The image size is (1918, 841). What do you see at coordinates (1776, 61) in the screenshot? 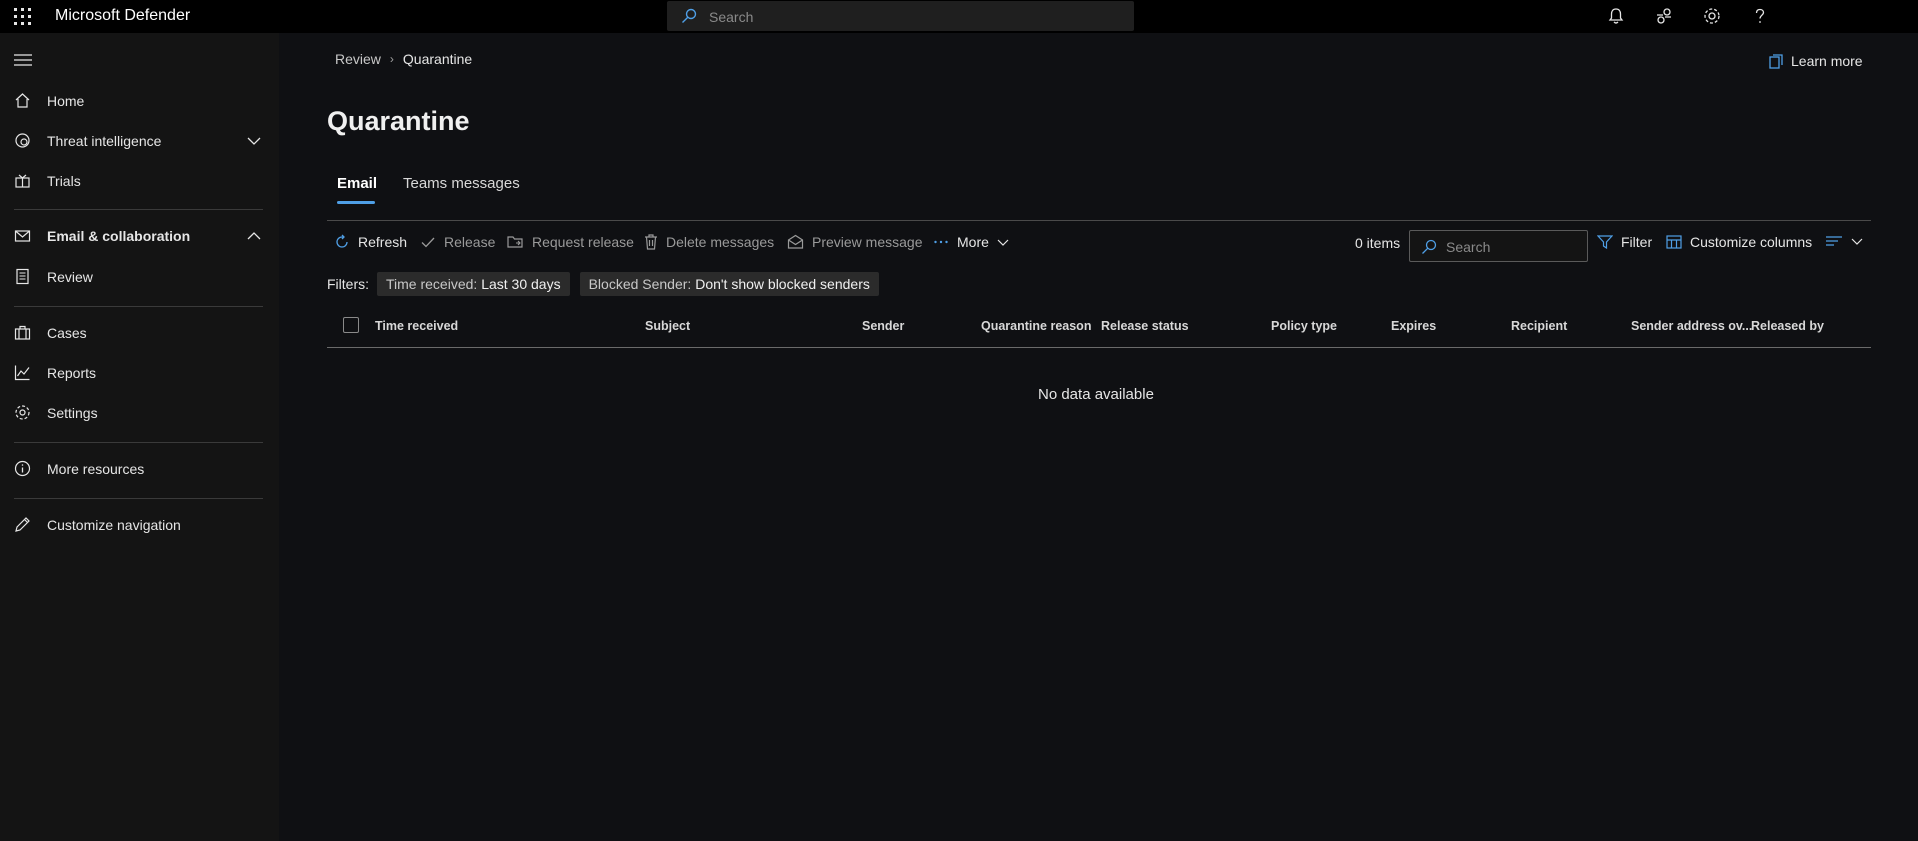
I see `document-icon` at bounding box center [1776, 61].